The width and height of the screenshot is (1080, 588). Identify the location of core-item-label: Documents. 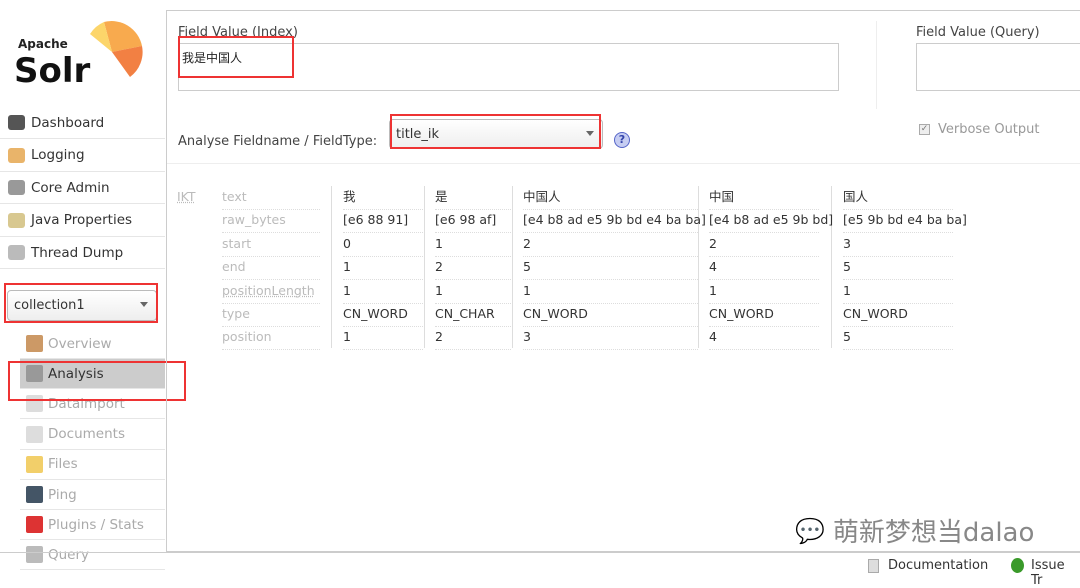
(86, 434).